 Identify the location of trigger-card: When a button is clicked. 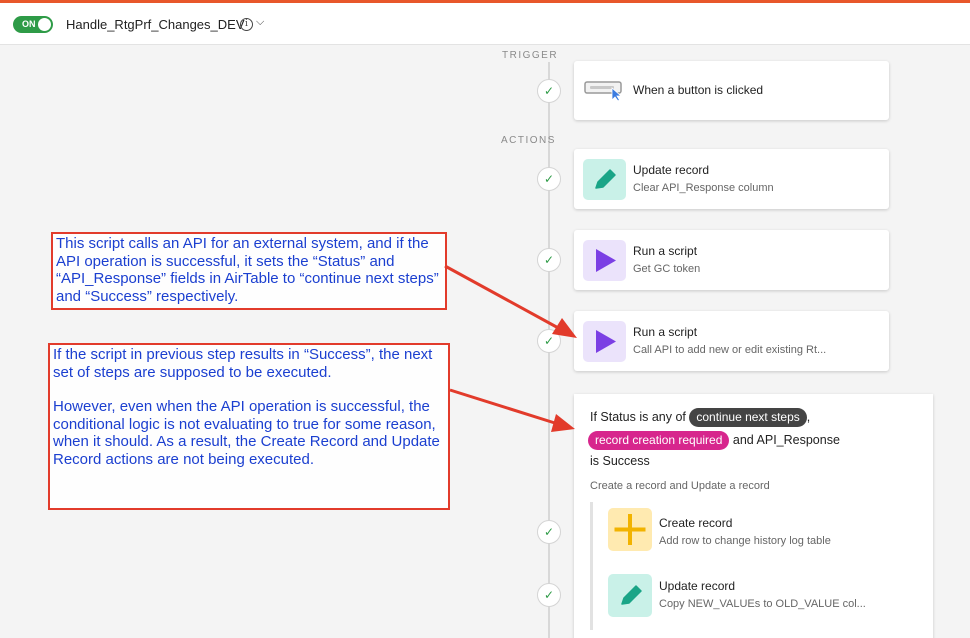
(731, 90).